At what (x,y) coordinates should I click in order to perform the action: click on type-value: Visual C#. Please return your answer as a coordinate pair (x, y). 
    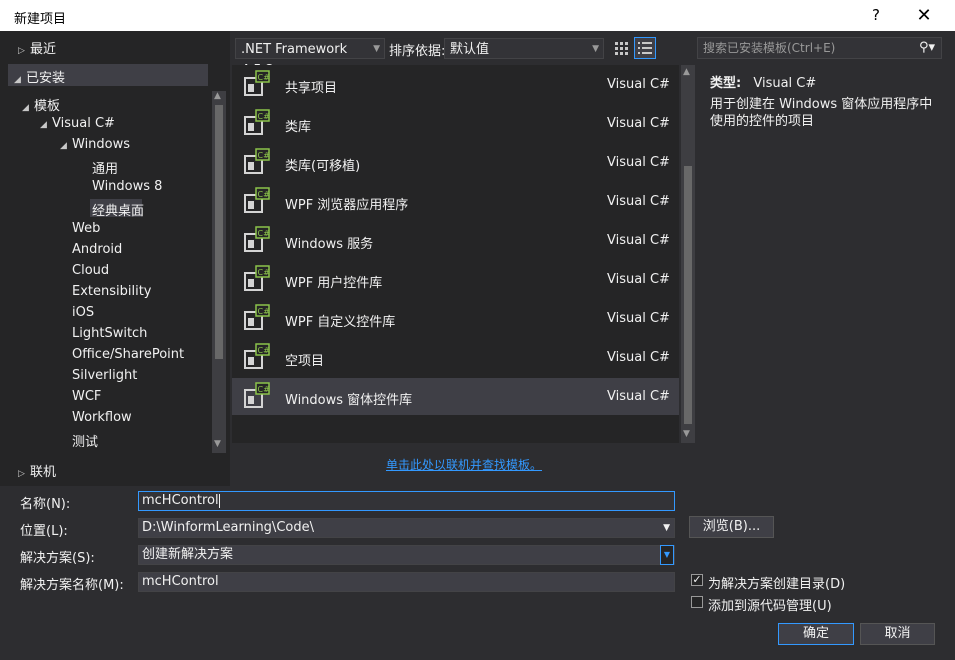
    Looking at the image, I should click on (785, 83).